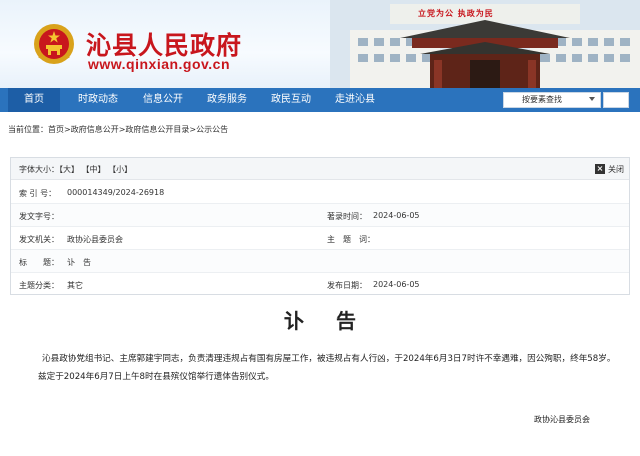 This screenshot has width=640, height=456. Describe the element at coordinates (79, 262) in the screenshot. I see `document-title: 讣 告` at that location.